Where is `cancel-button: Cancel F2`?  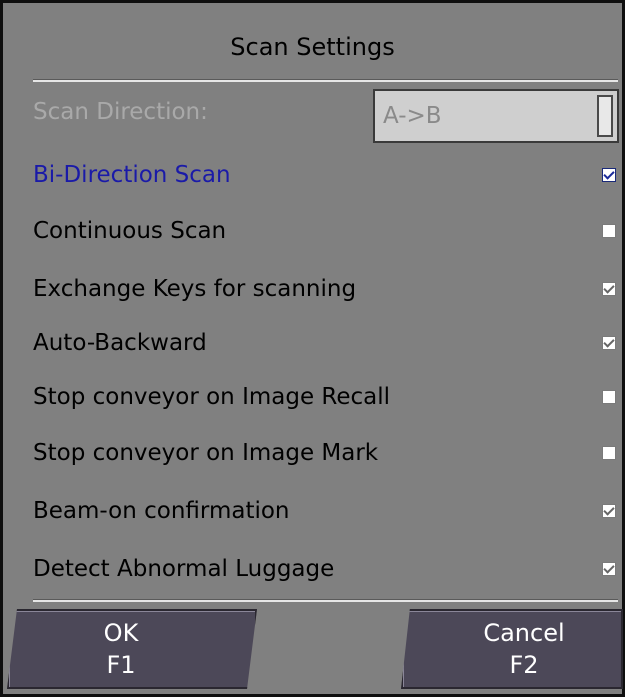
cancel-button: Cancel F2 is located at coordinates (512, 649).